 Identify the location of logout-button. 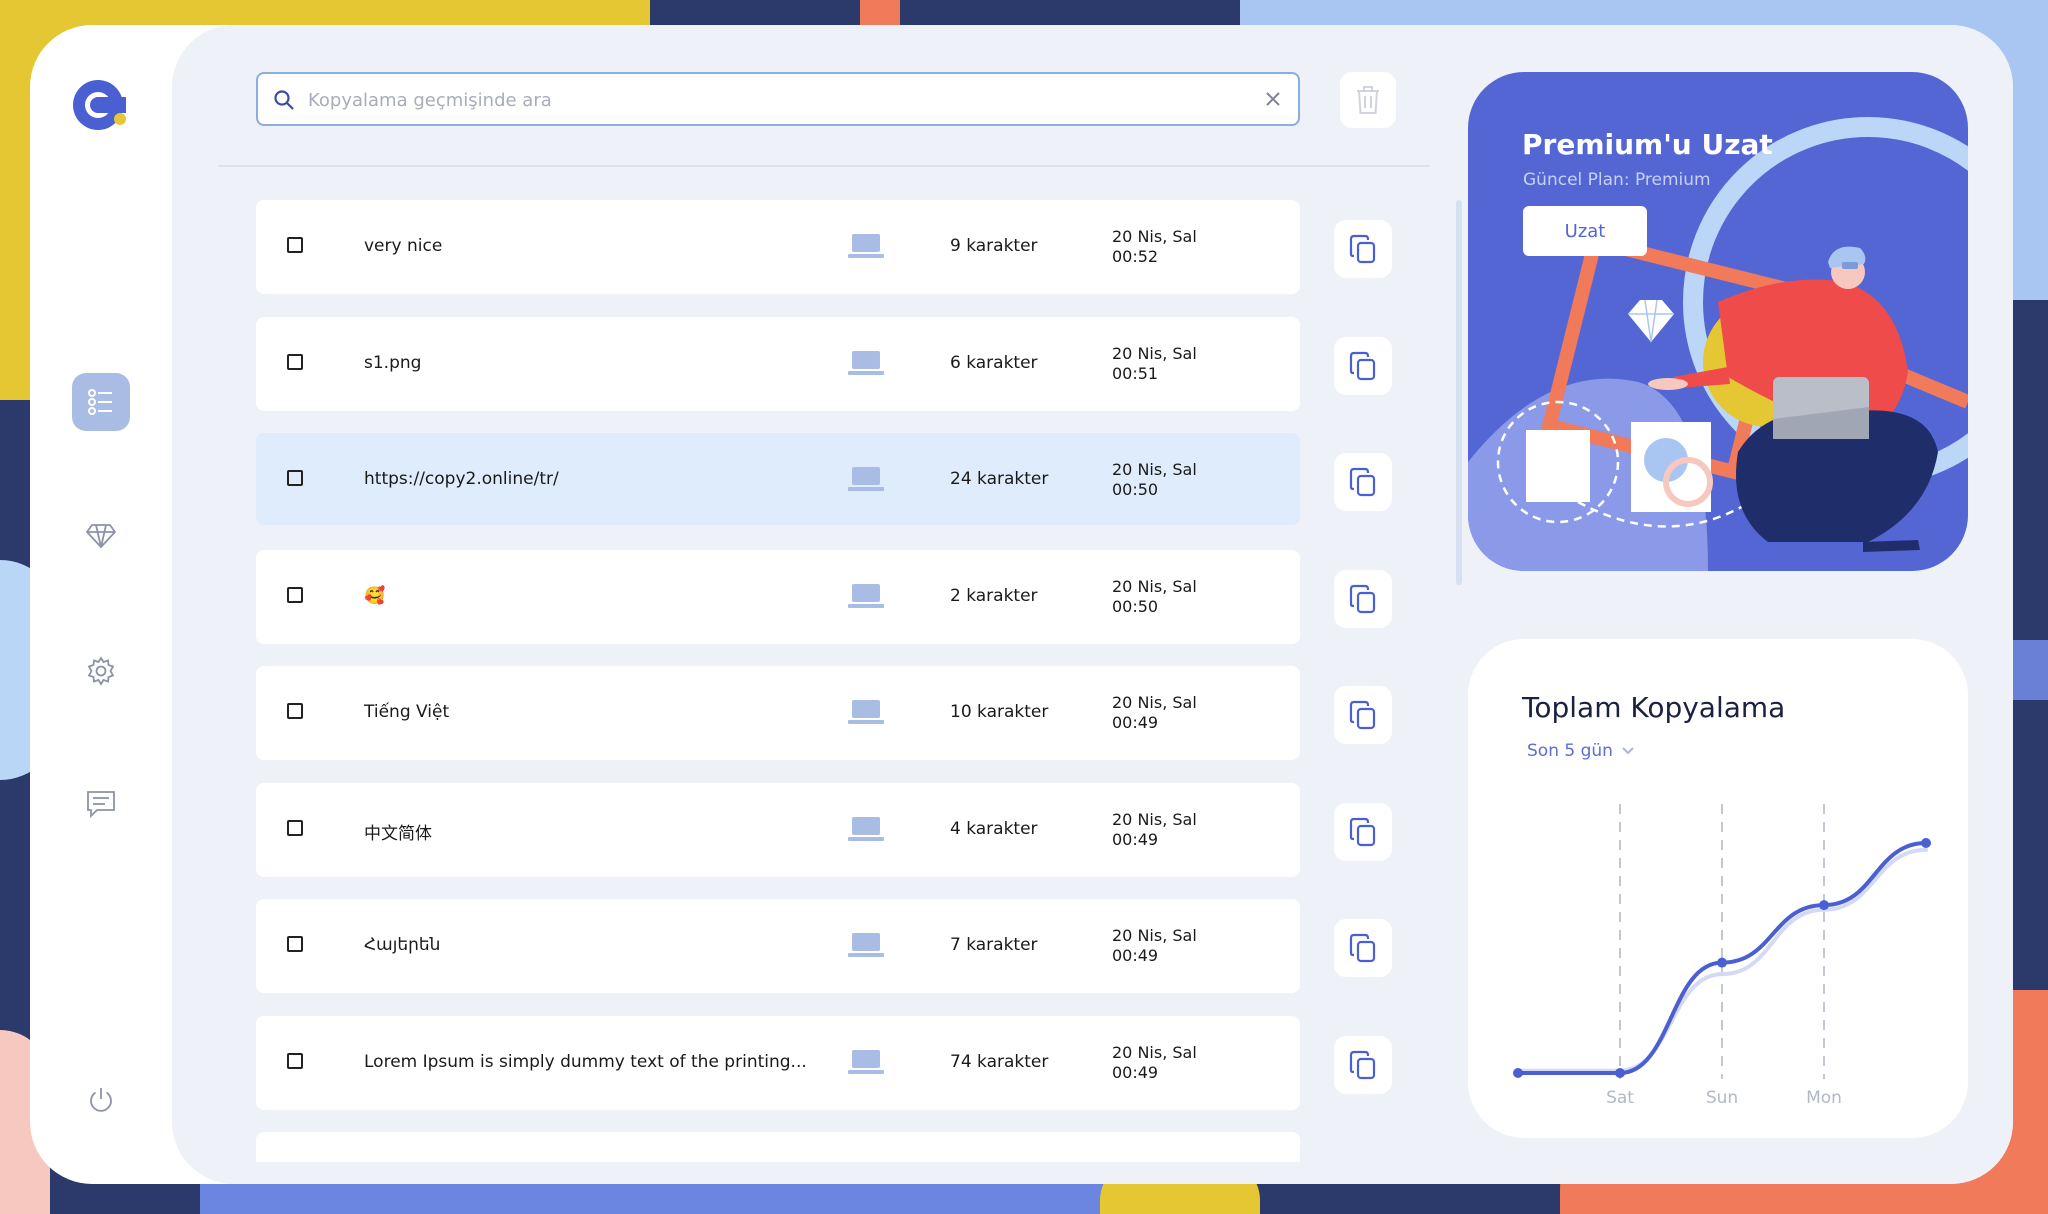
(101, 1100).